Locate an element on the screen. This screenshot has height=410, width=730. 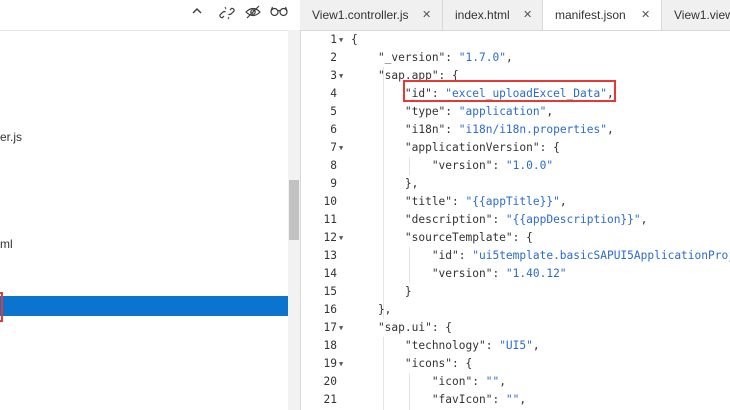
tab-view1-view: View1.view is located at coordinates (696, 15).